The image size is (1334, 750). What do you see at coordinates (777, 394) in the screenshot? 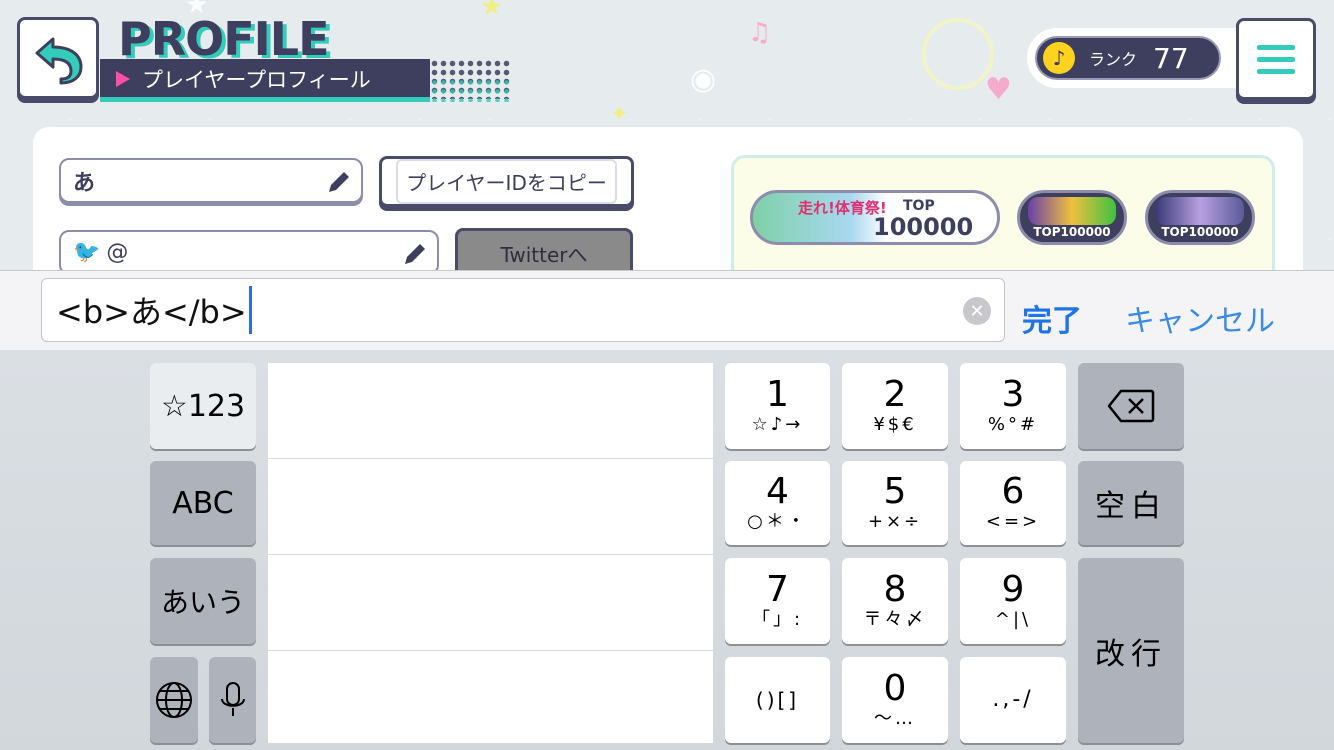
I see `key-1-main: 1` at bounding box center [777, 394].